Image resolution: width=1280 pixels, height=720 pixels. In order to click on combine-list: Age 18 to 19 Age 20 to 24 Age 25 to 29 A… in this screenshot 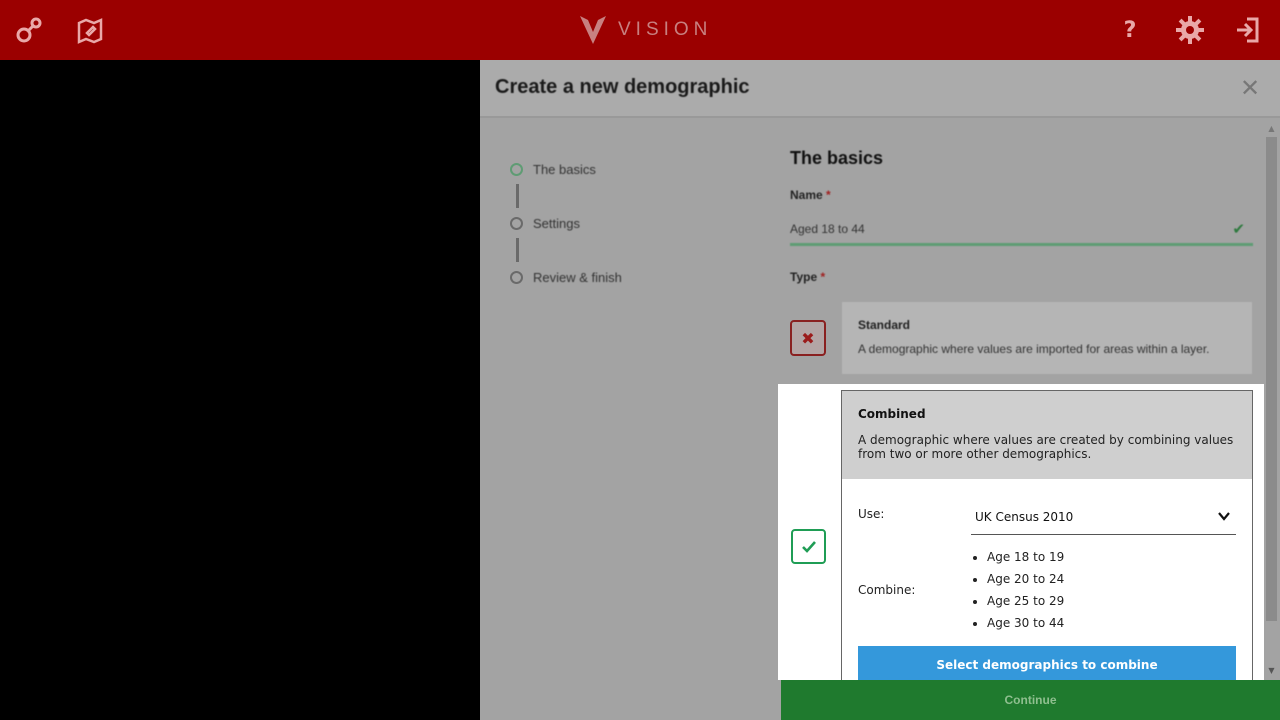, I will do `click(1025, 593)`.